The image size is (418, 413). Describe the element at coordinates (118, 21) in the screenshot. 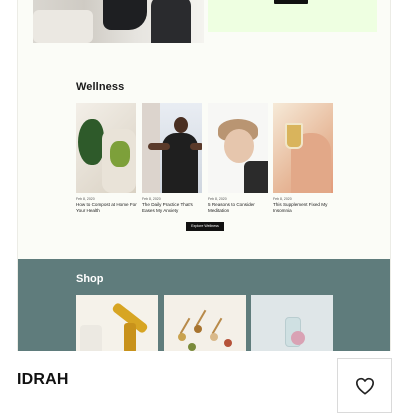

I see `hero-image` at that location.